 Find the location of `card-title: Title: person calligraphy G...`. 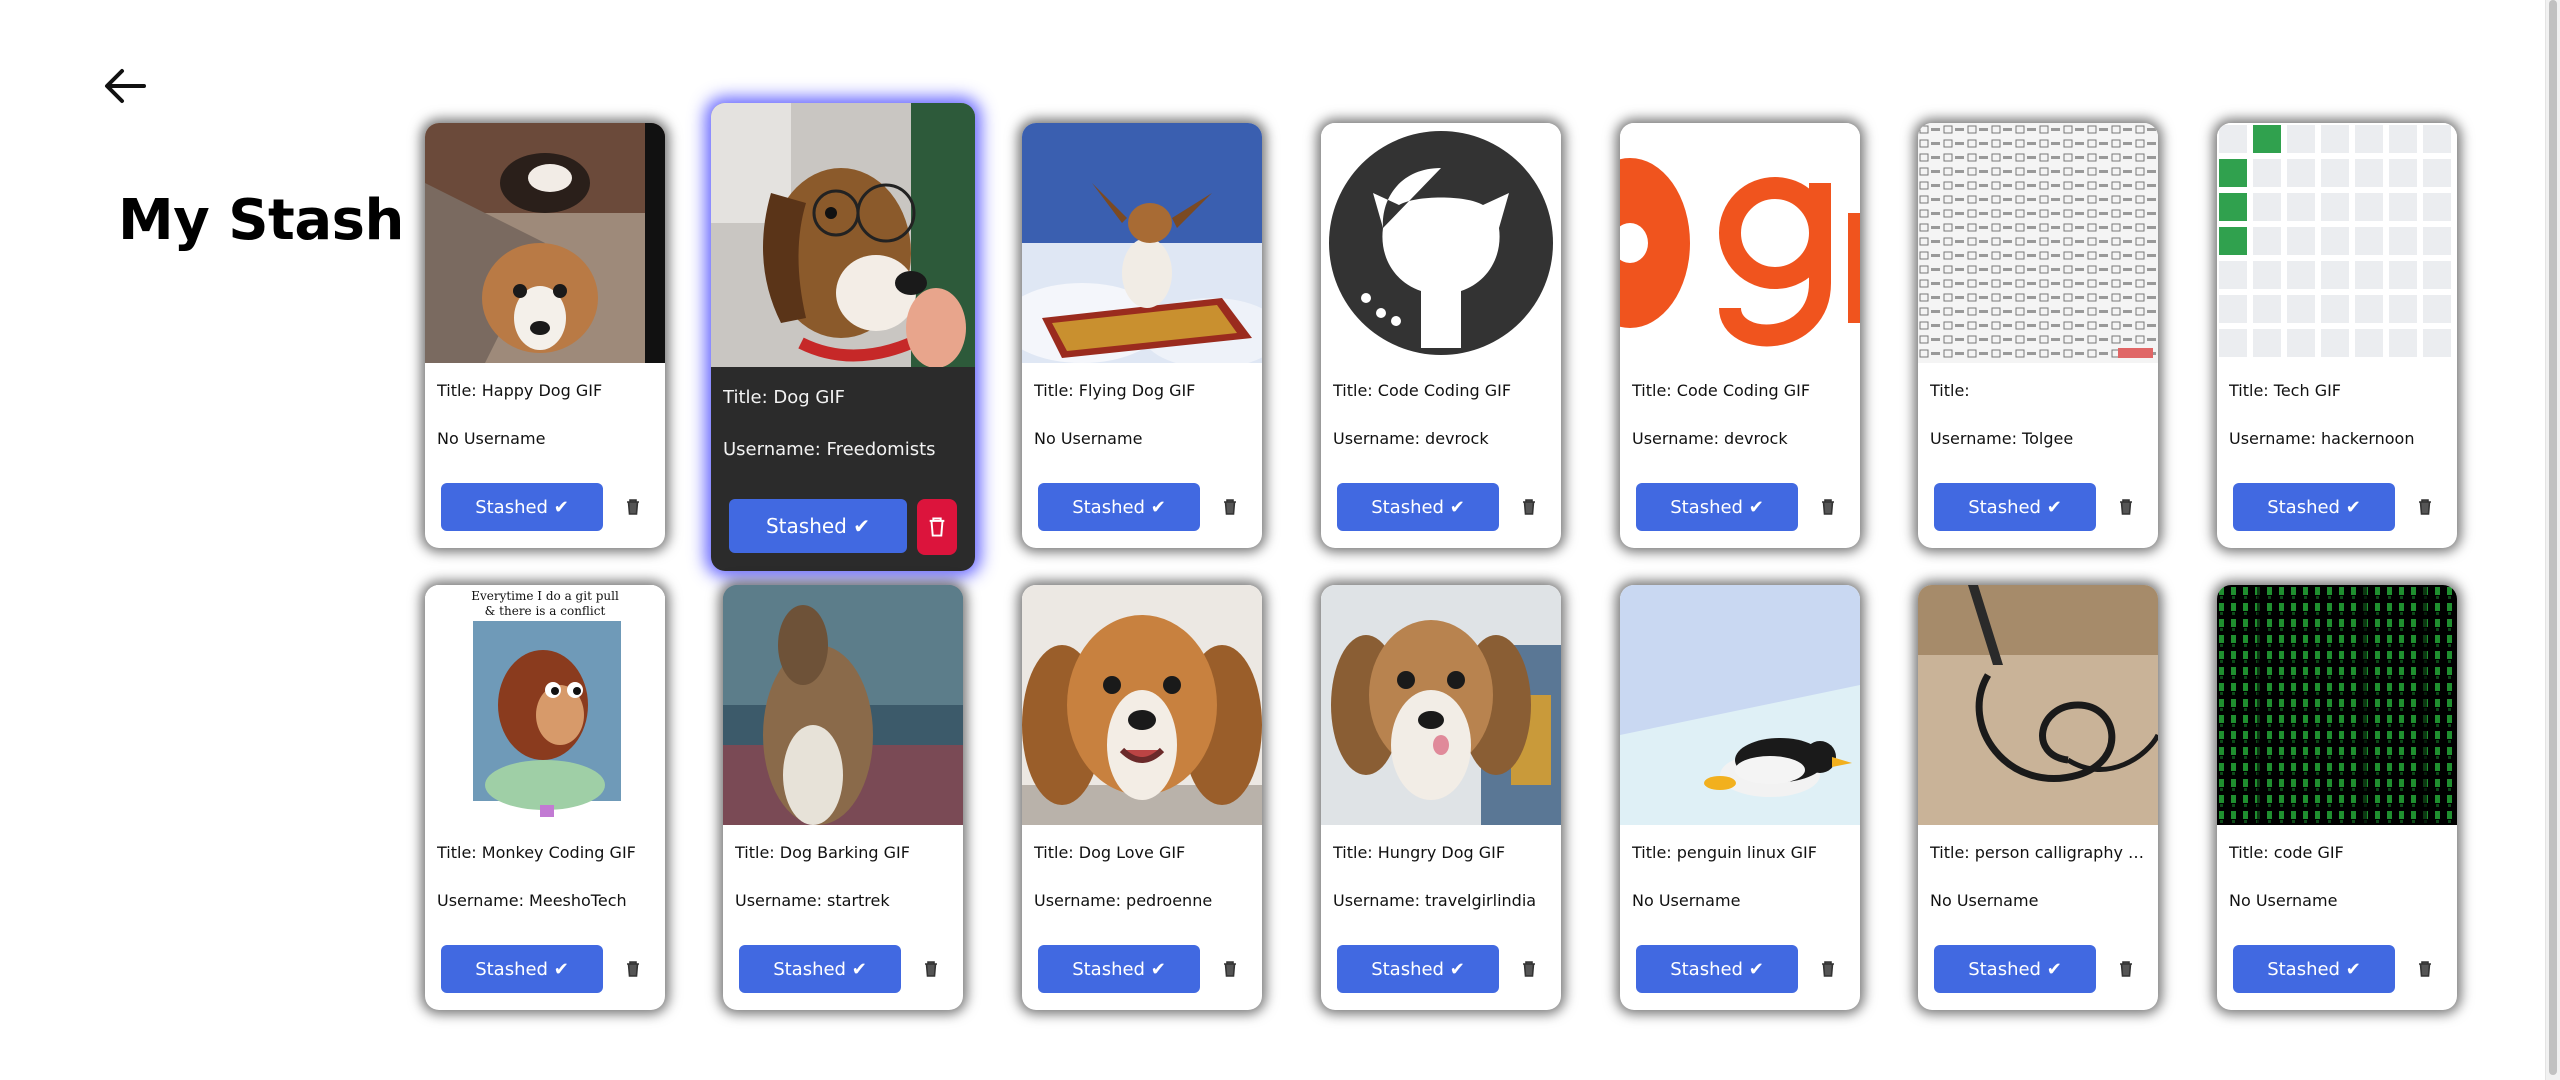

card-title: Title: person calligraphy G... is located at coordinates (2038, 852).